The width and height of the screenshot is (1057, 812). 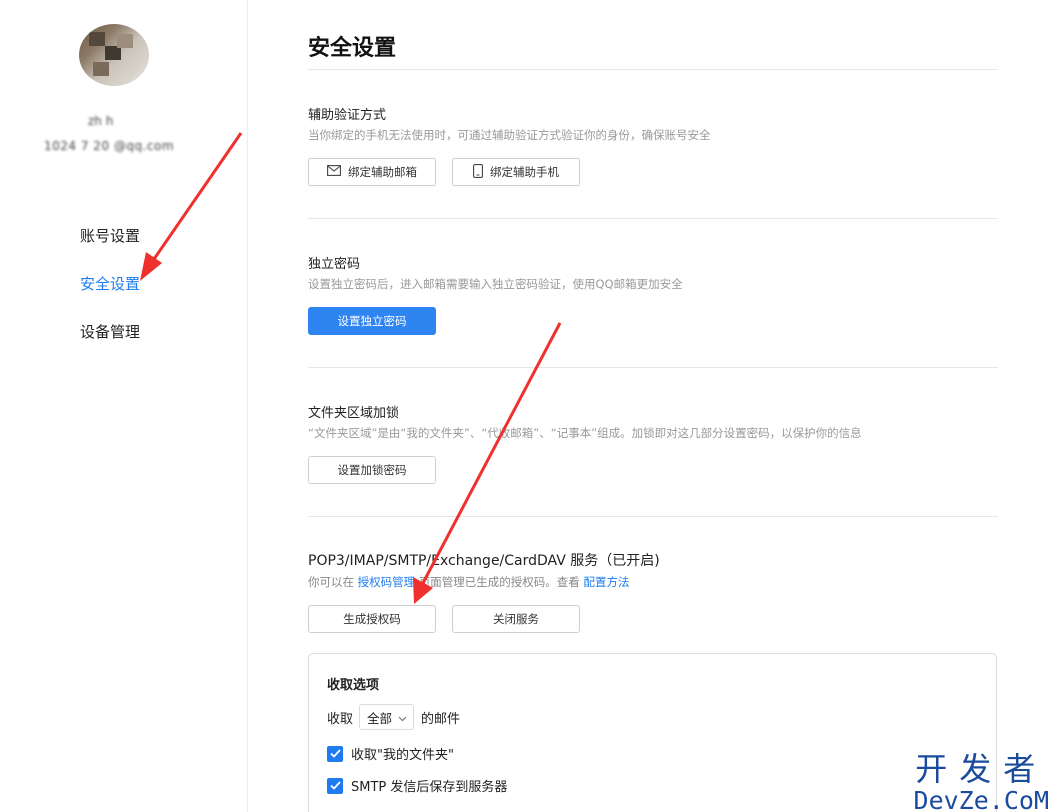 I want to click on smtp-save-to-server-checkbox, so click(x=335, y=785).